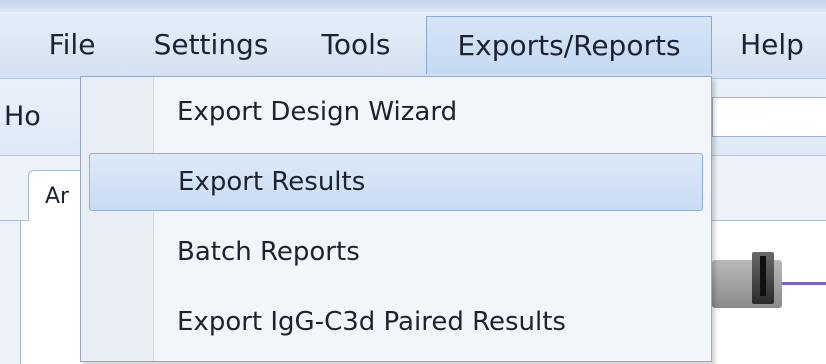 The image size is (826, 364). Describe the element at coordinates (413, 6) in the screenshot. I see `window-top-edge` at that location.